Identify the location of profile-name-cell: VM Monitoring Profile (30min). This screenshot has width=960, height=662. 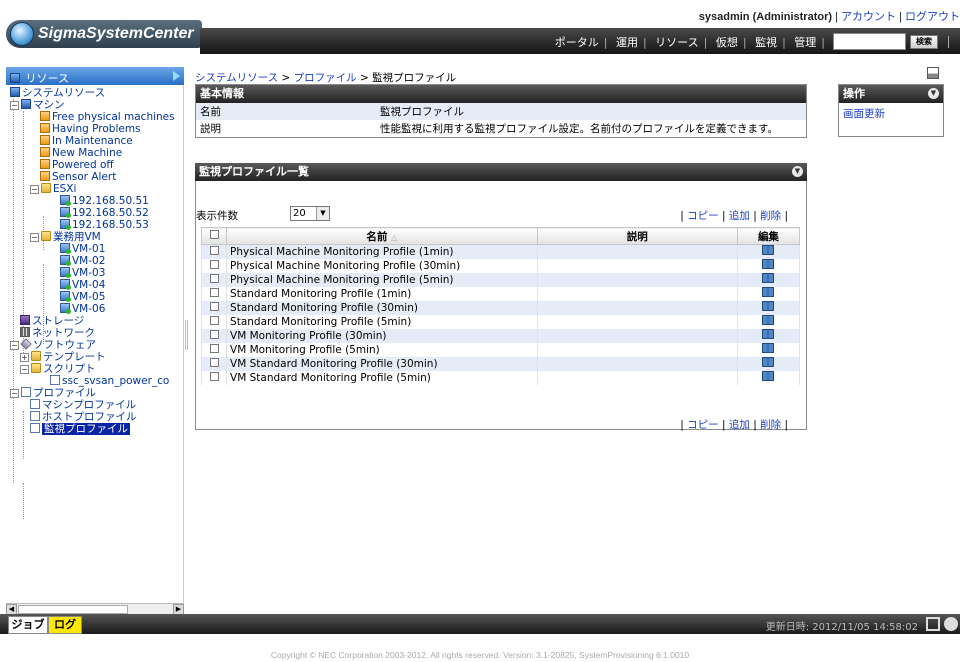
(382, 335).